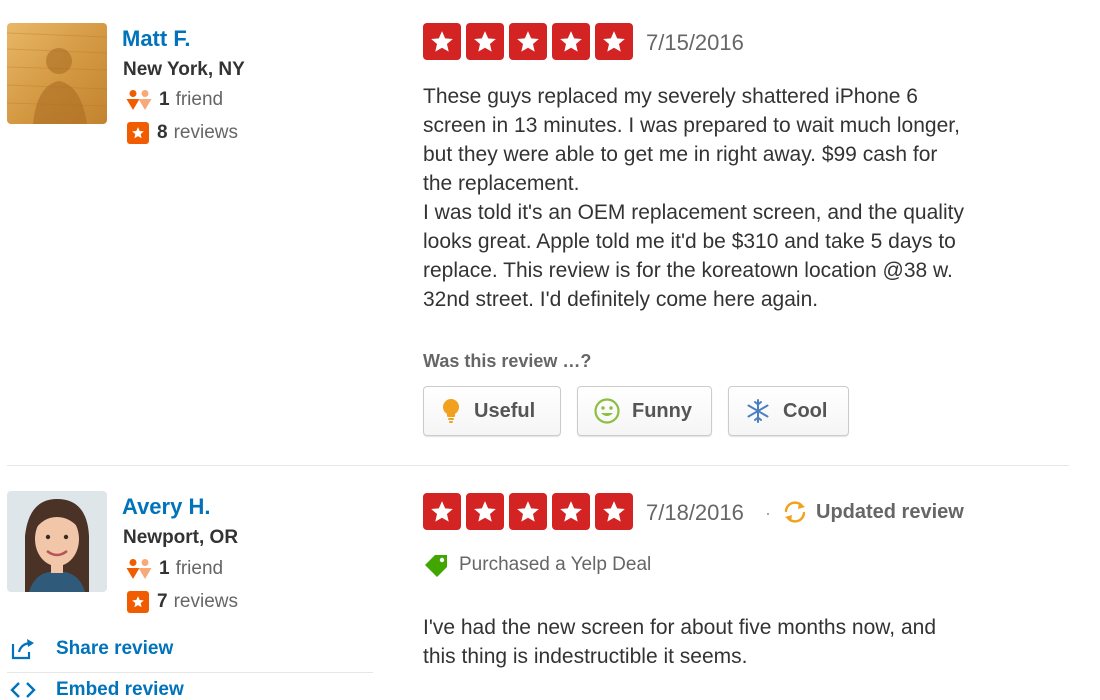 This screenshot has width=1100, height=700. What do you see at coordinates (795, 512) in the screenshot?
I see `refresh-icon` at bounding box center [795, 512].